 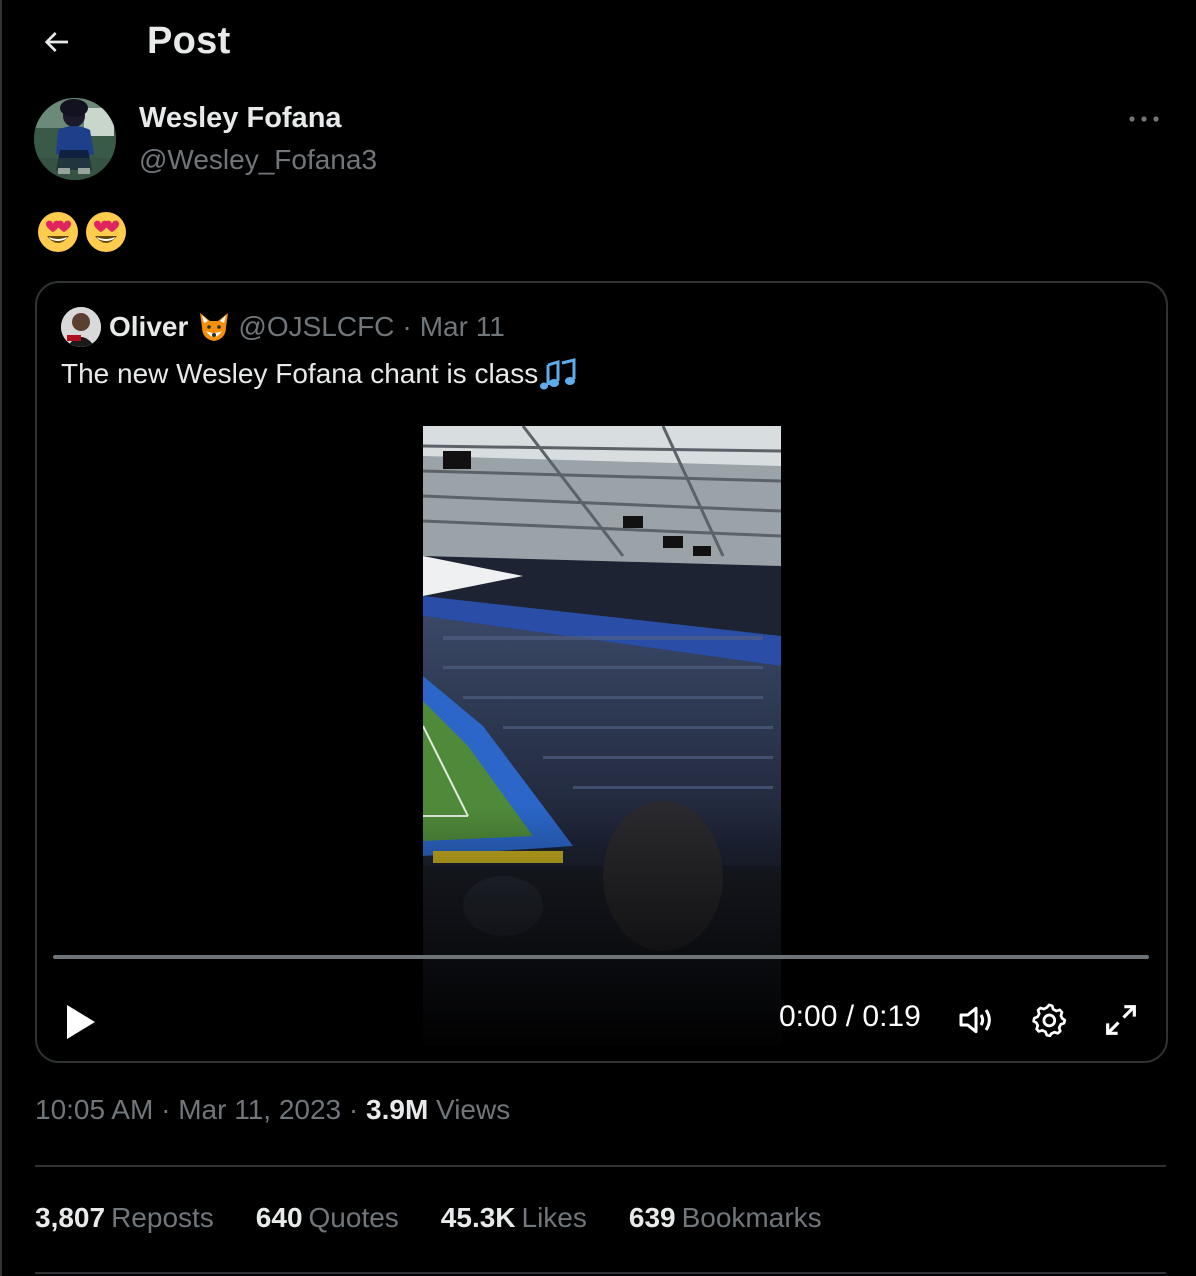 I want to click on bookmarks-count: 639, so click(x=652, y=1217).